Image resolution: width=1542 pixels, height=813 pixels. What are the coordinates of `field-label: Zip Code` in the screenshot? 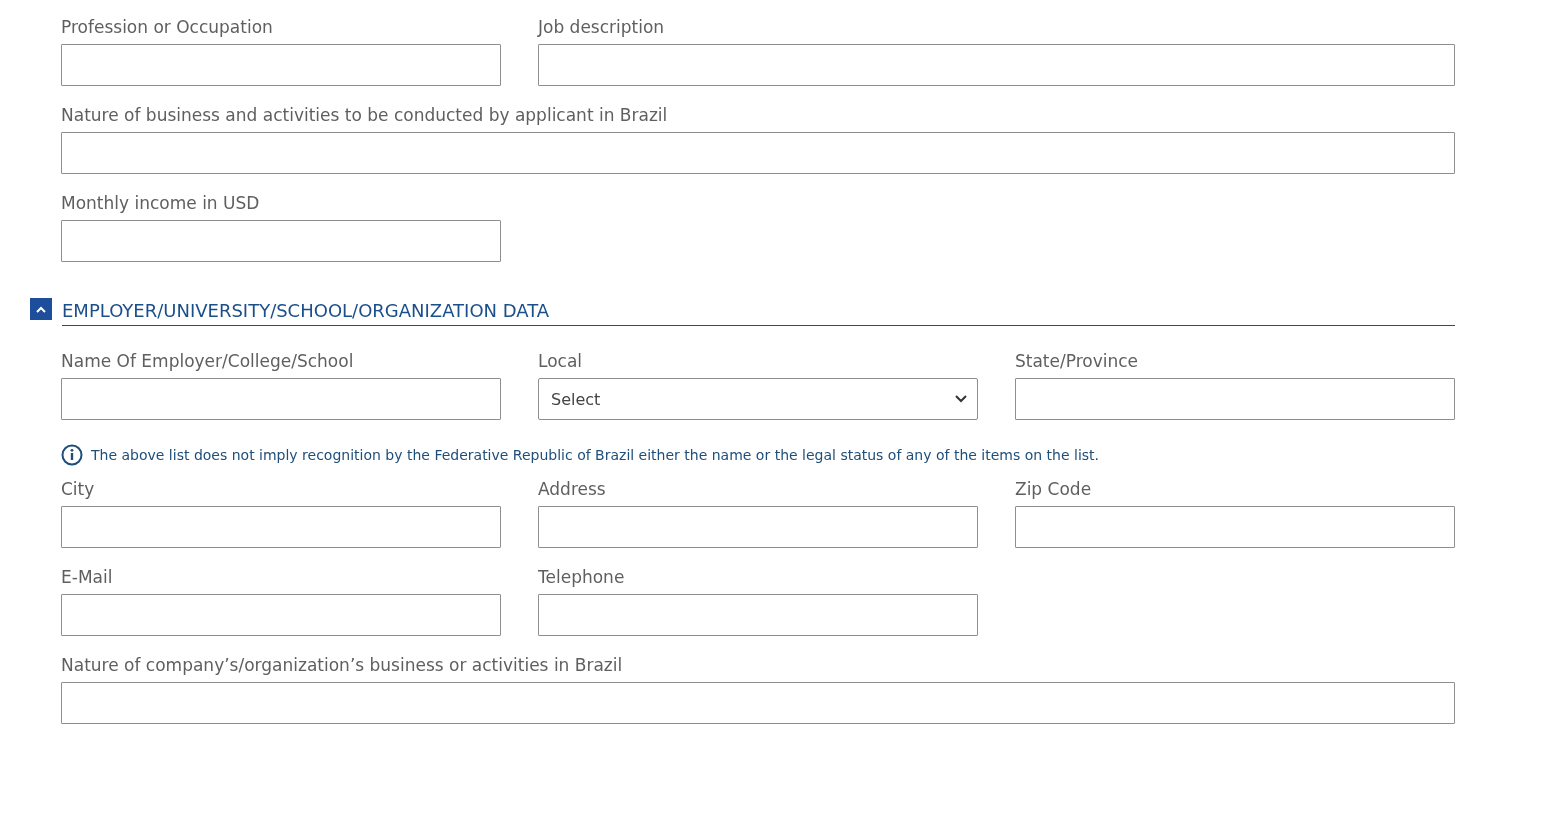 It's located at (1054, 489).